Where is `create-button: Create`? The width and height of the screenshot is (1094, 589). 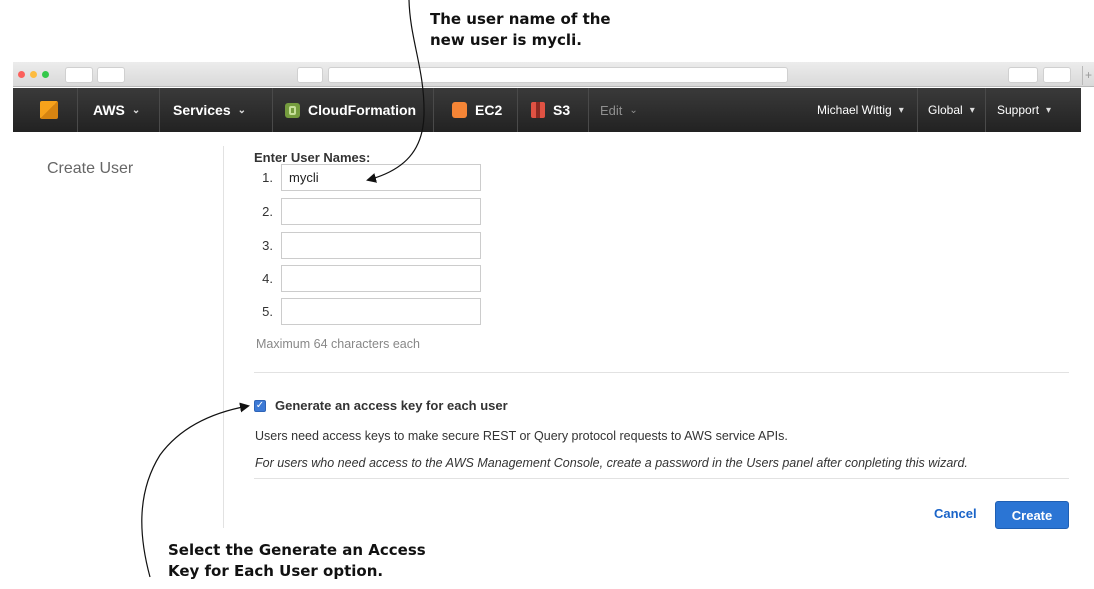
create-button: Create is located at coordinates (1032, 515).